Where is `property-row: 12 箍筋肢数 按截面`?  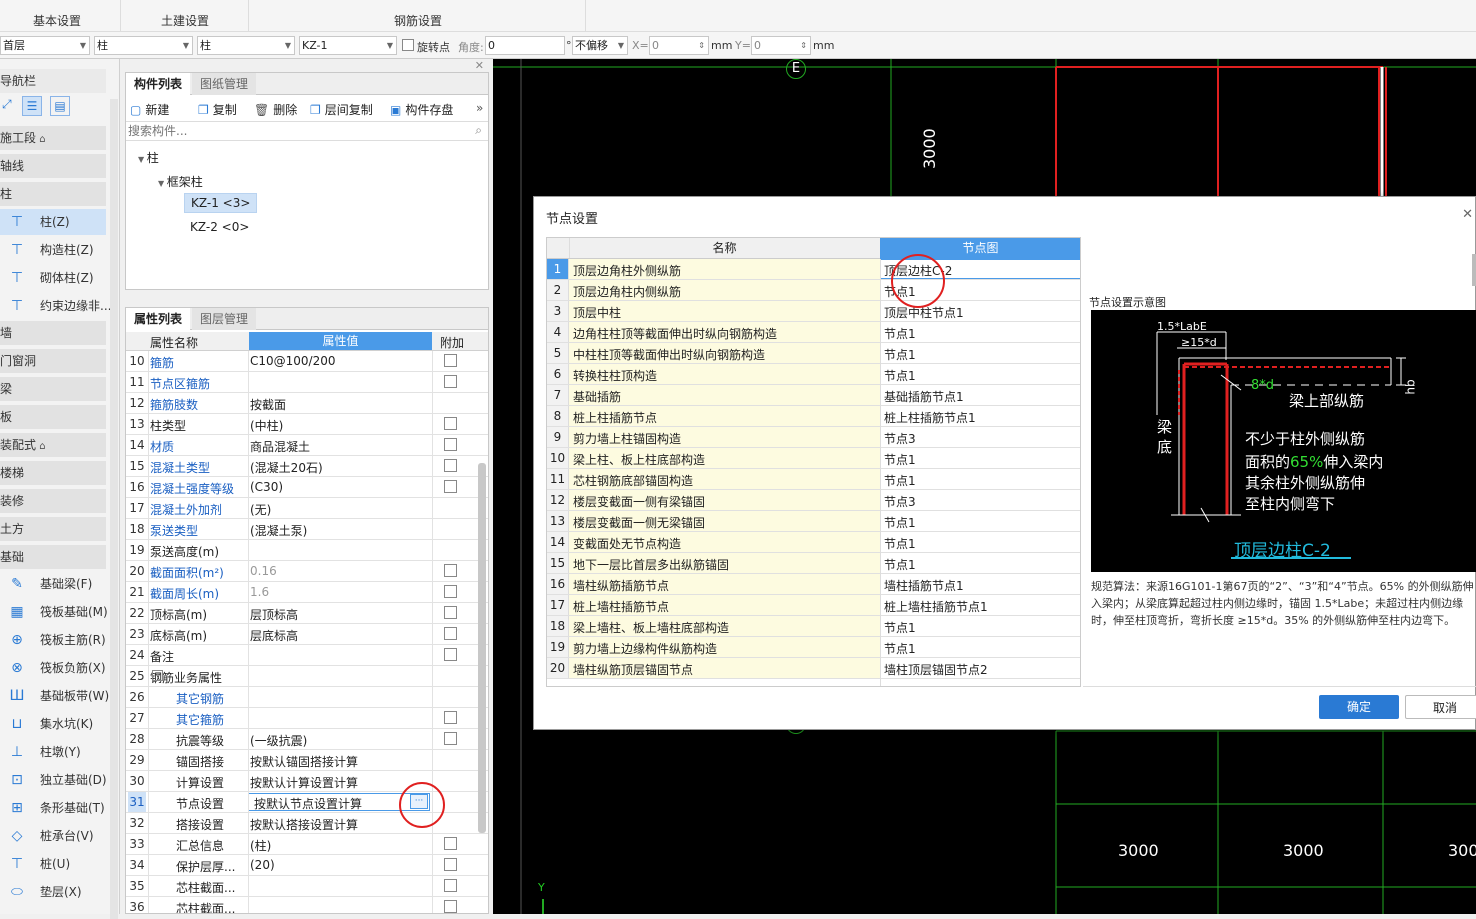
property-row: 12 箍筋肢数 按截面 is located at coordinates (307, 403).